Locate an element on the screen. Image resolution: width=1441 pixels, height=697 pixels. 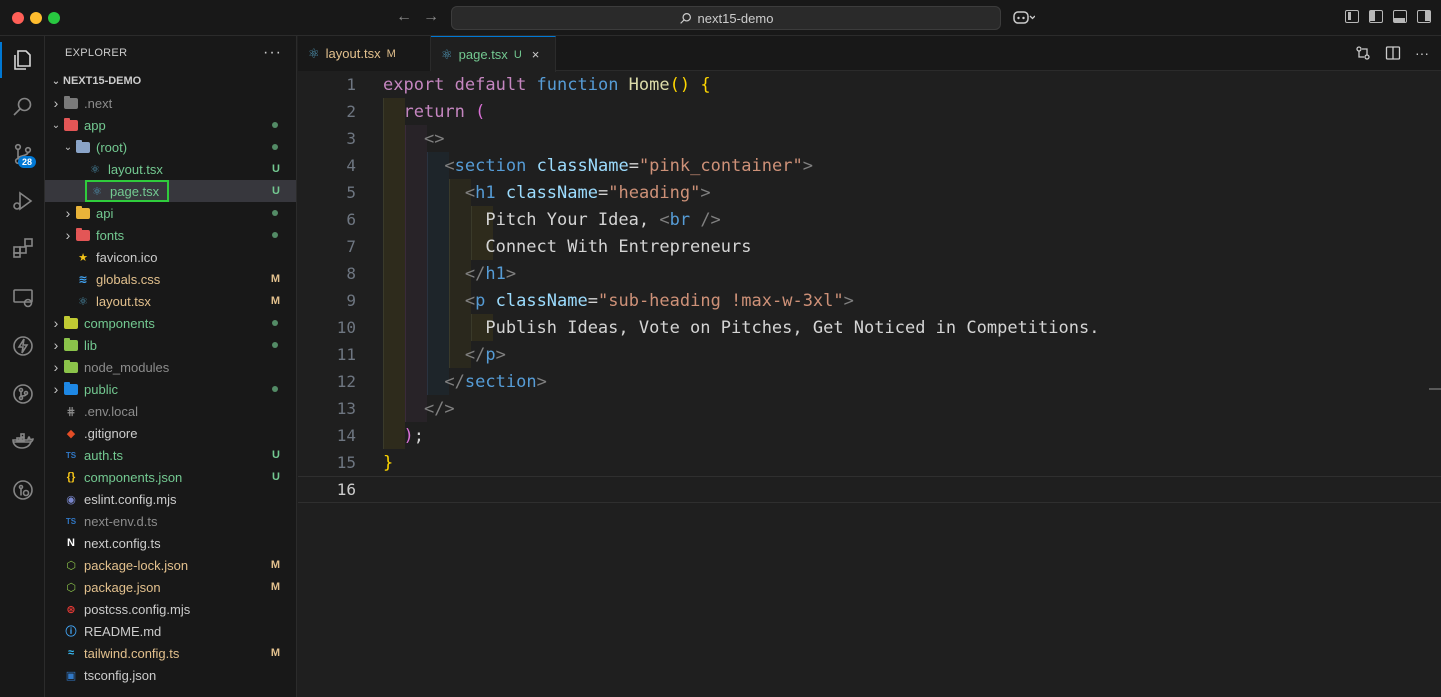
code-token: "pink_container" is located at coordinates (720, 165).